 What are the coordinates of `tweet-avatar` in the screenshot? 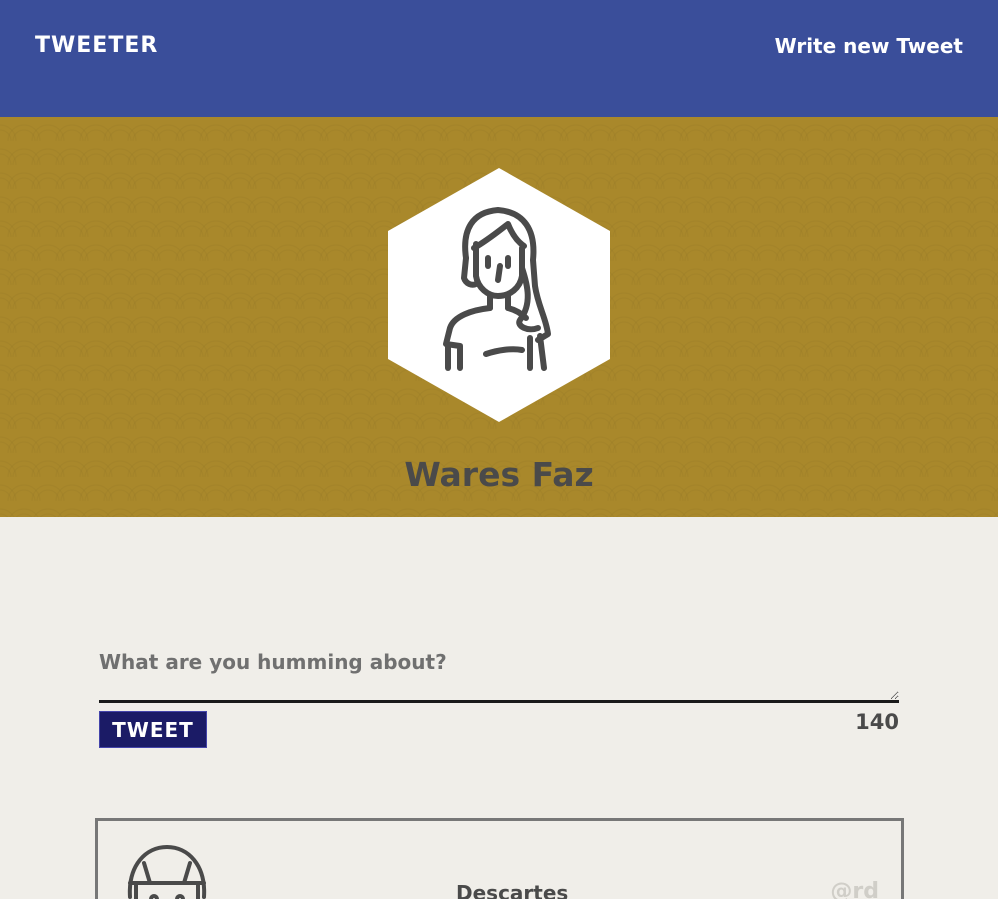 It's located at (167, 871).